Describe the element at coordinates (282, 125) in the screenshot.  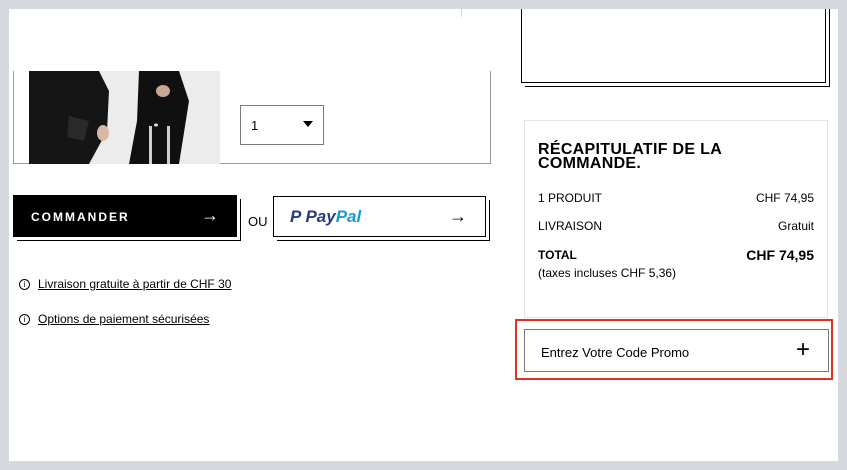
I see `quantity-select: 1` at that location.